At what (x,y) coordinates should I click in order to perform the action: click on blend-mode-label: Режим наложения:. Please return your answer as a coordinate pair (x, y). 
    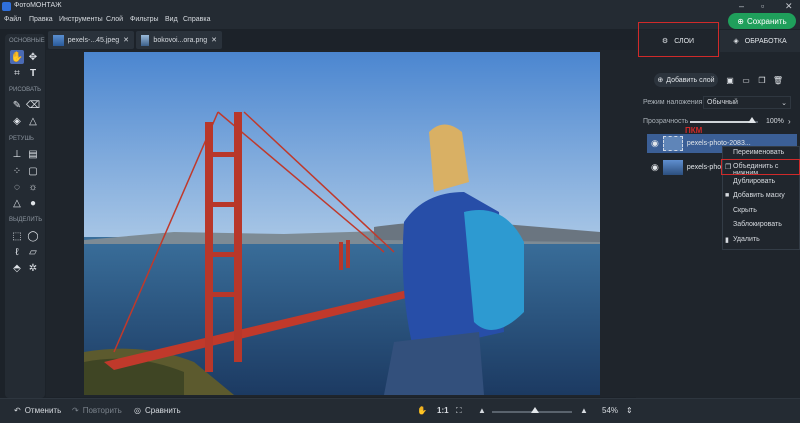
    Looking at the image, I should click on (674, 102).